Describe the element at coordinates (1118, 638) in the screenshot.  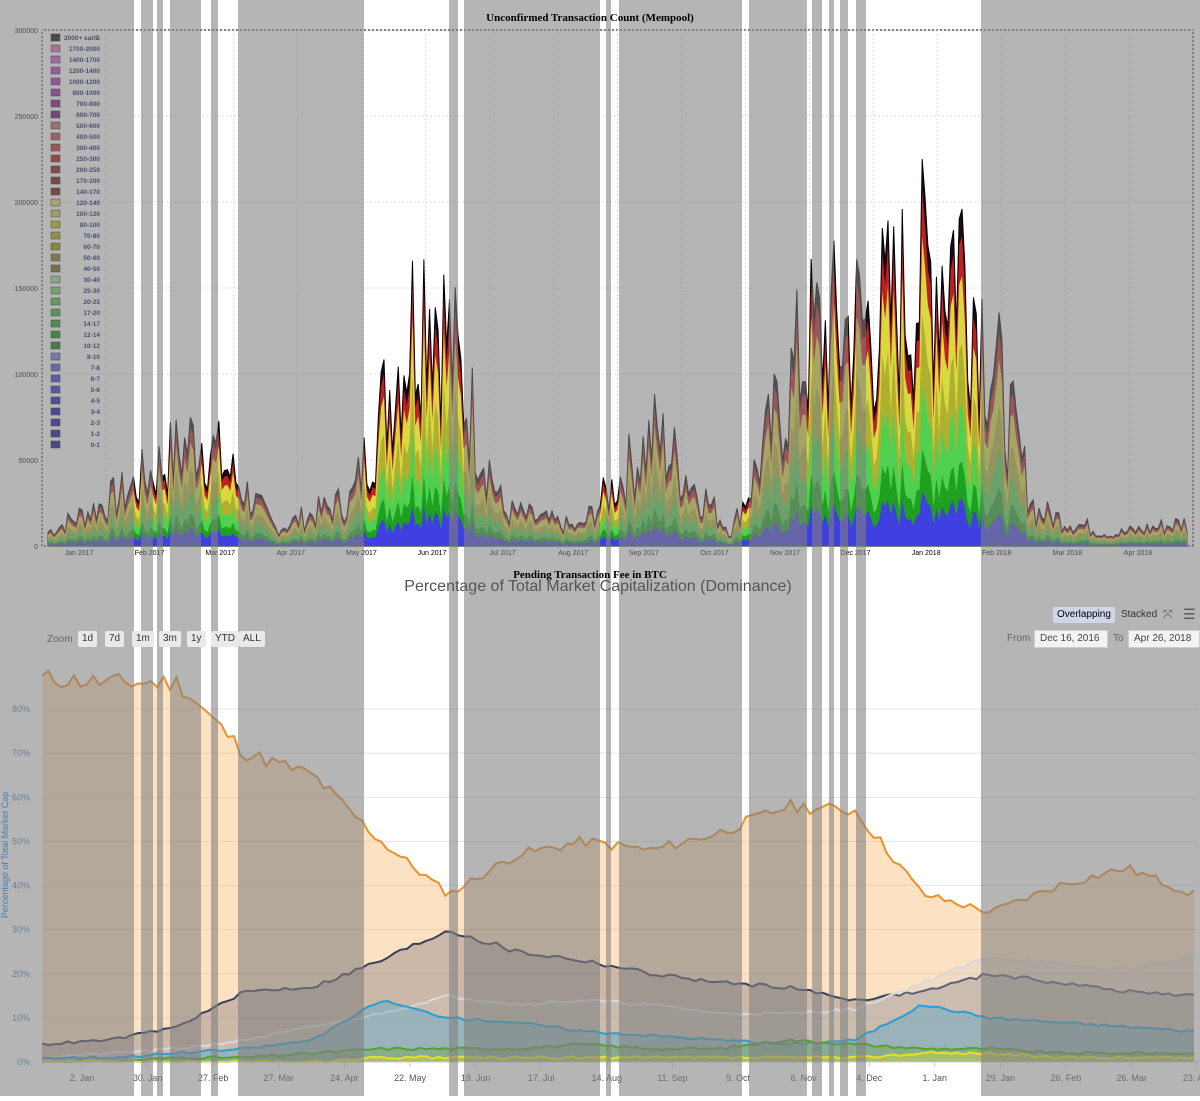
I see `to-label: To` at that location.